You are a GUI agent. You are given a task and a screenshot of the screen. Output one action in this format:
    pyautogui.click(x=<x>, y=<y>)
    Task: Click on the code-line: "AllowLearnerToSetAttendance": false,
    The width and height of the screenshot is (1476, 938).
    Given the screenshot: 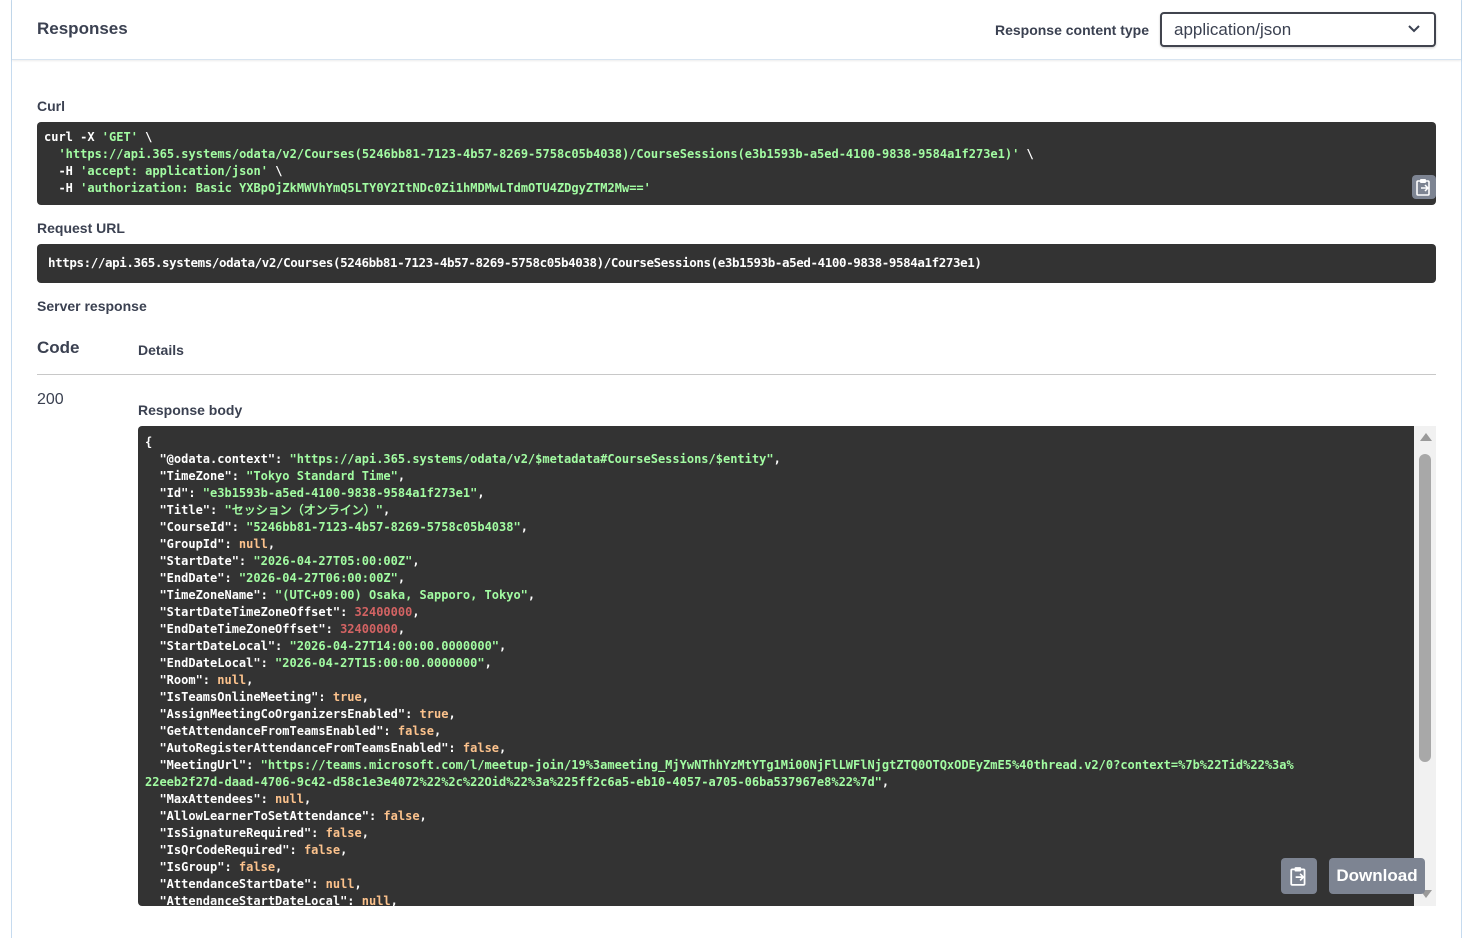 What is the action you would take?
    pyautogui.click(x=719, y=816)
    